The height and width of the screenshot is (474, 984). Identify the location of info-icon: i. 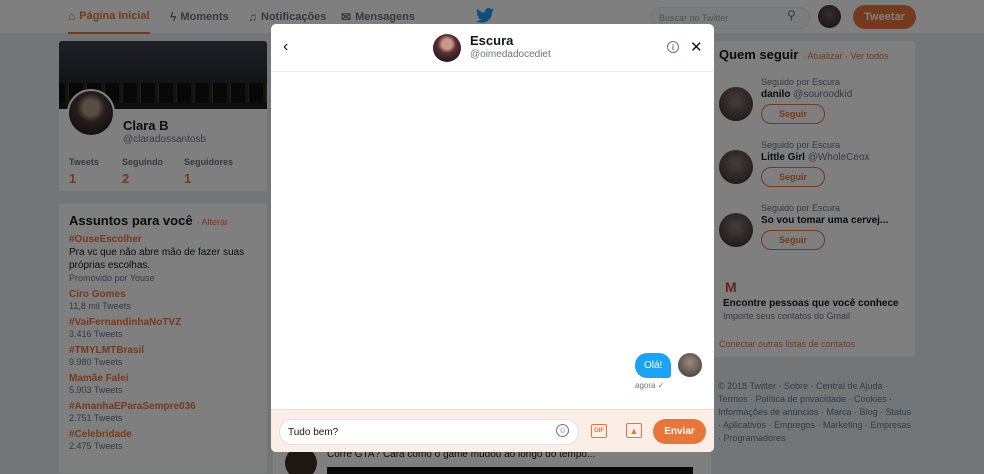
(673, 47).